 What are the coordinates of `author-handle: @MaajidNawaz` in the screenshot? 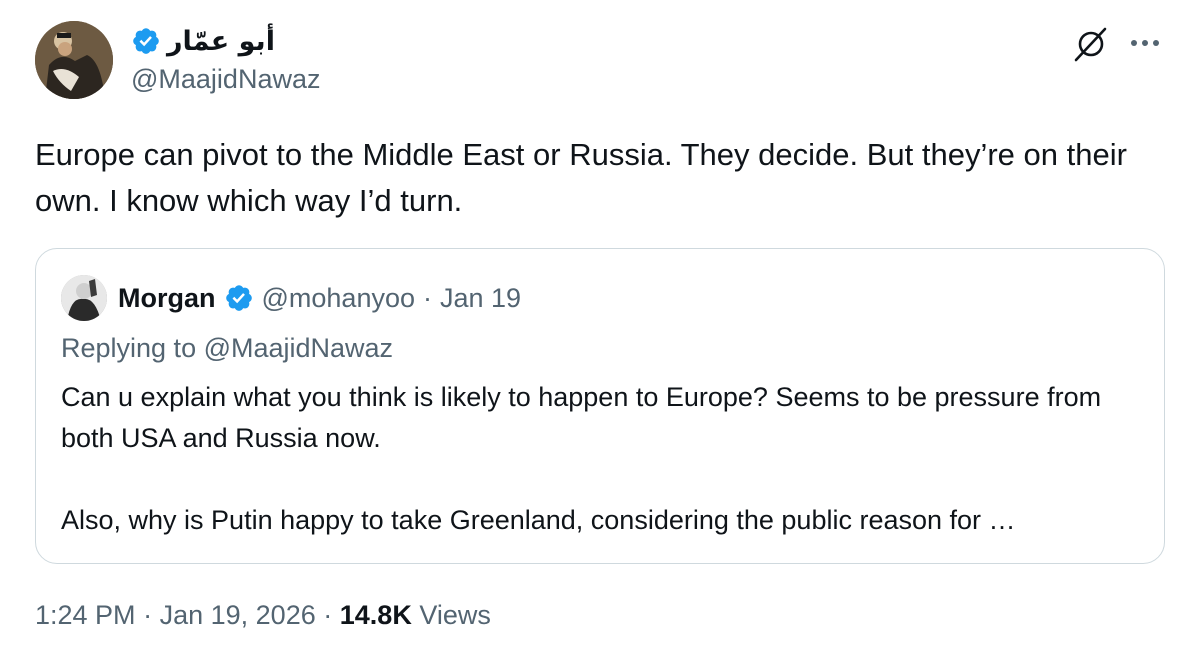 It's located at (225, 79).